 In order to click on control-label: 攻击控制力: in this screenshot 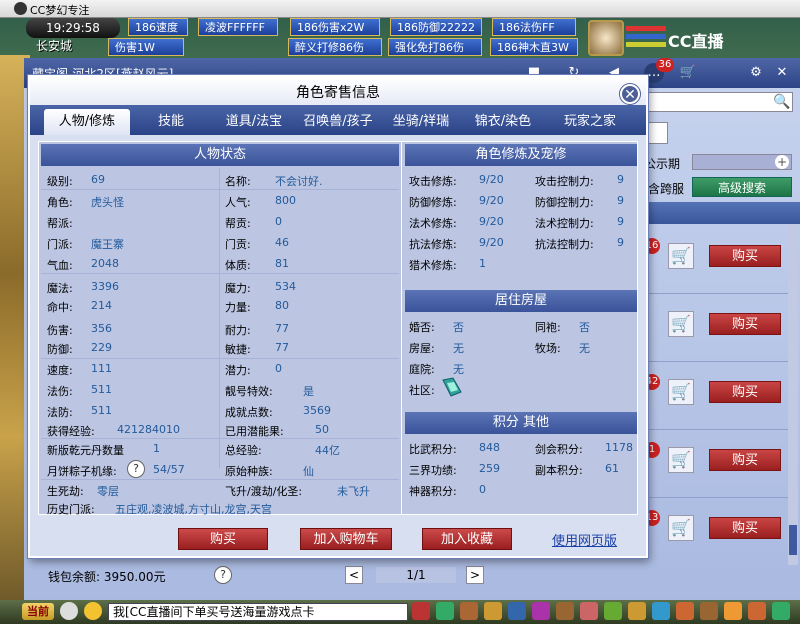, I will do `click(564, 181)`.